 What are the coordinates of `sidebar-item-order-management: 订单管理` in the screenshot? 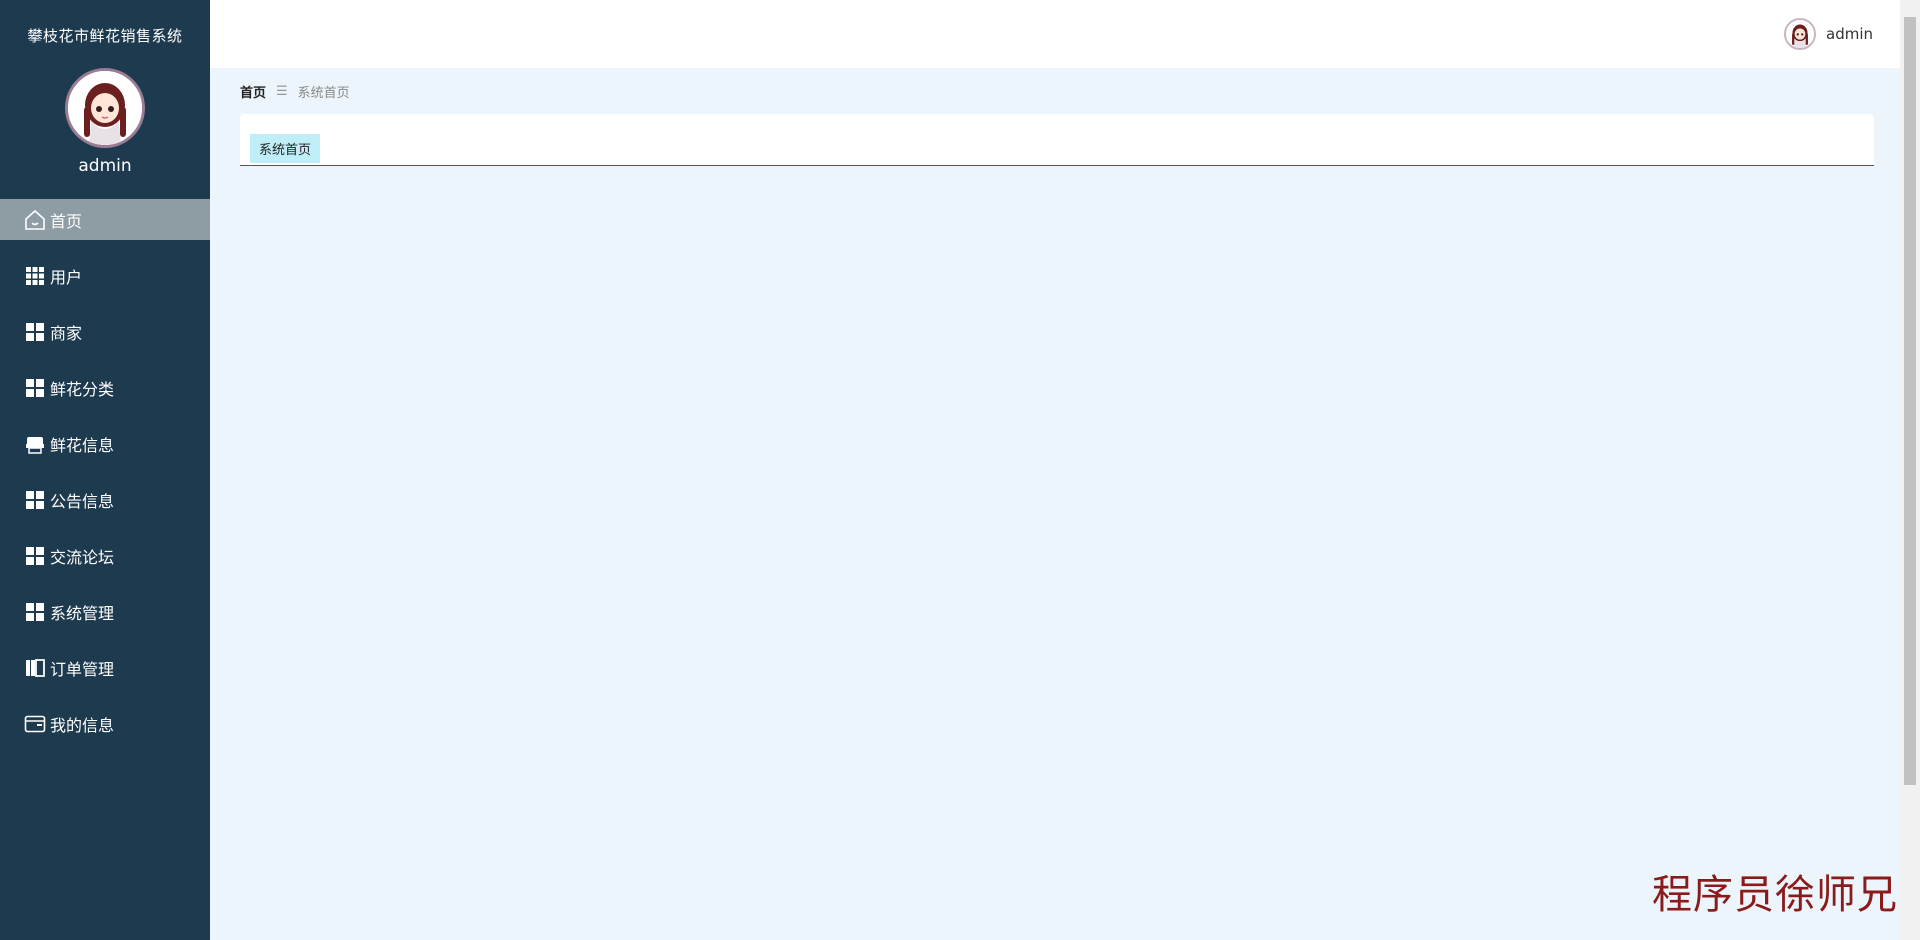 It's located at (105, 667).